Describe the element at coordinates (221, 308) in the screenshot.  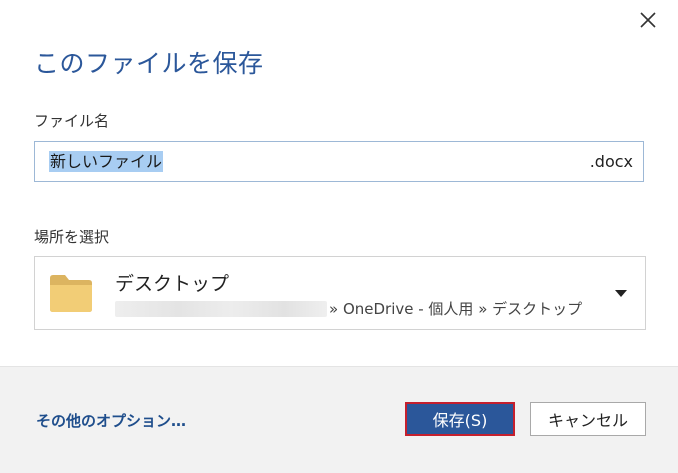
I see `redacted-path-segment` at that location.